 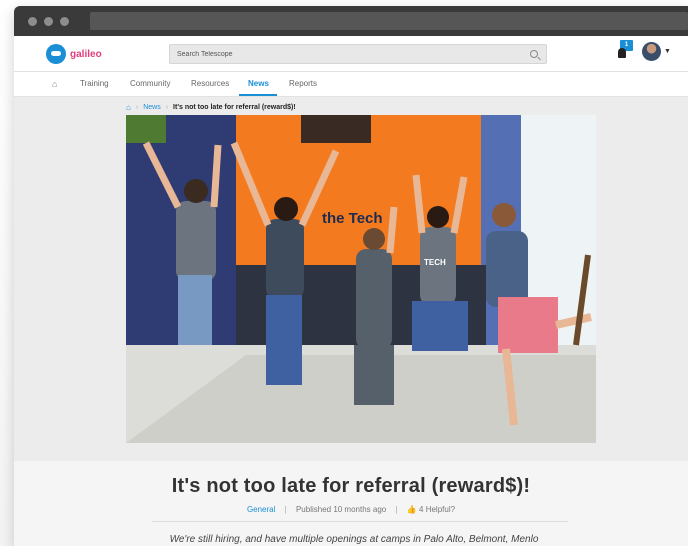 I want to click on breadcrumb-news-link: News, so click(x=152, y=107).